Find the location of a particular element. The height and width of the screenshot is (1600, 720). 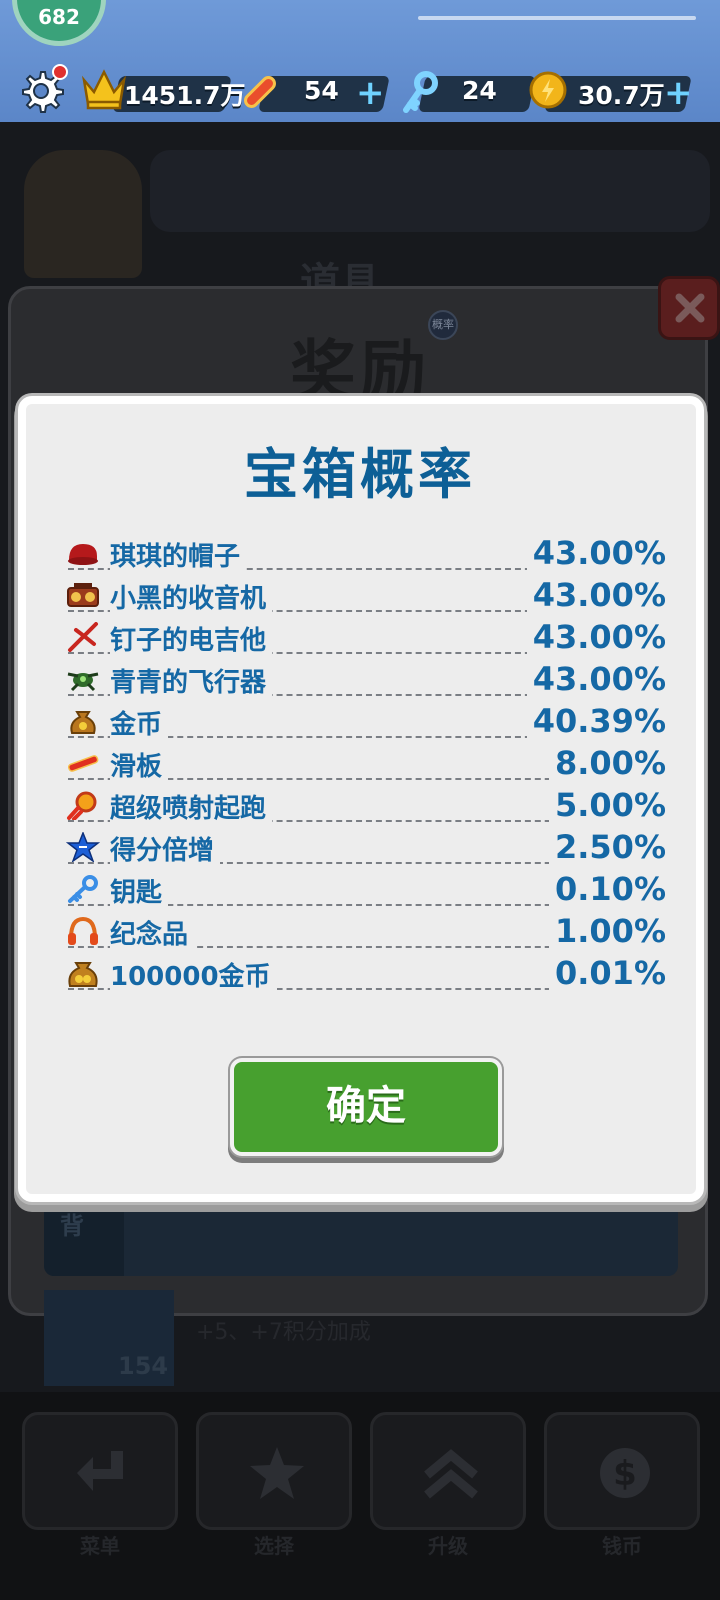

radio-icon is located at coordinates (83, 595).